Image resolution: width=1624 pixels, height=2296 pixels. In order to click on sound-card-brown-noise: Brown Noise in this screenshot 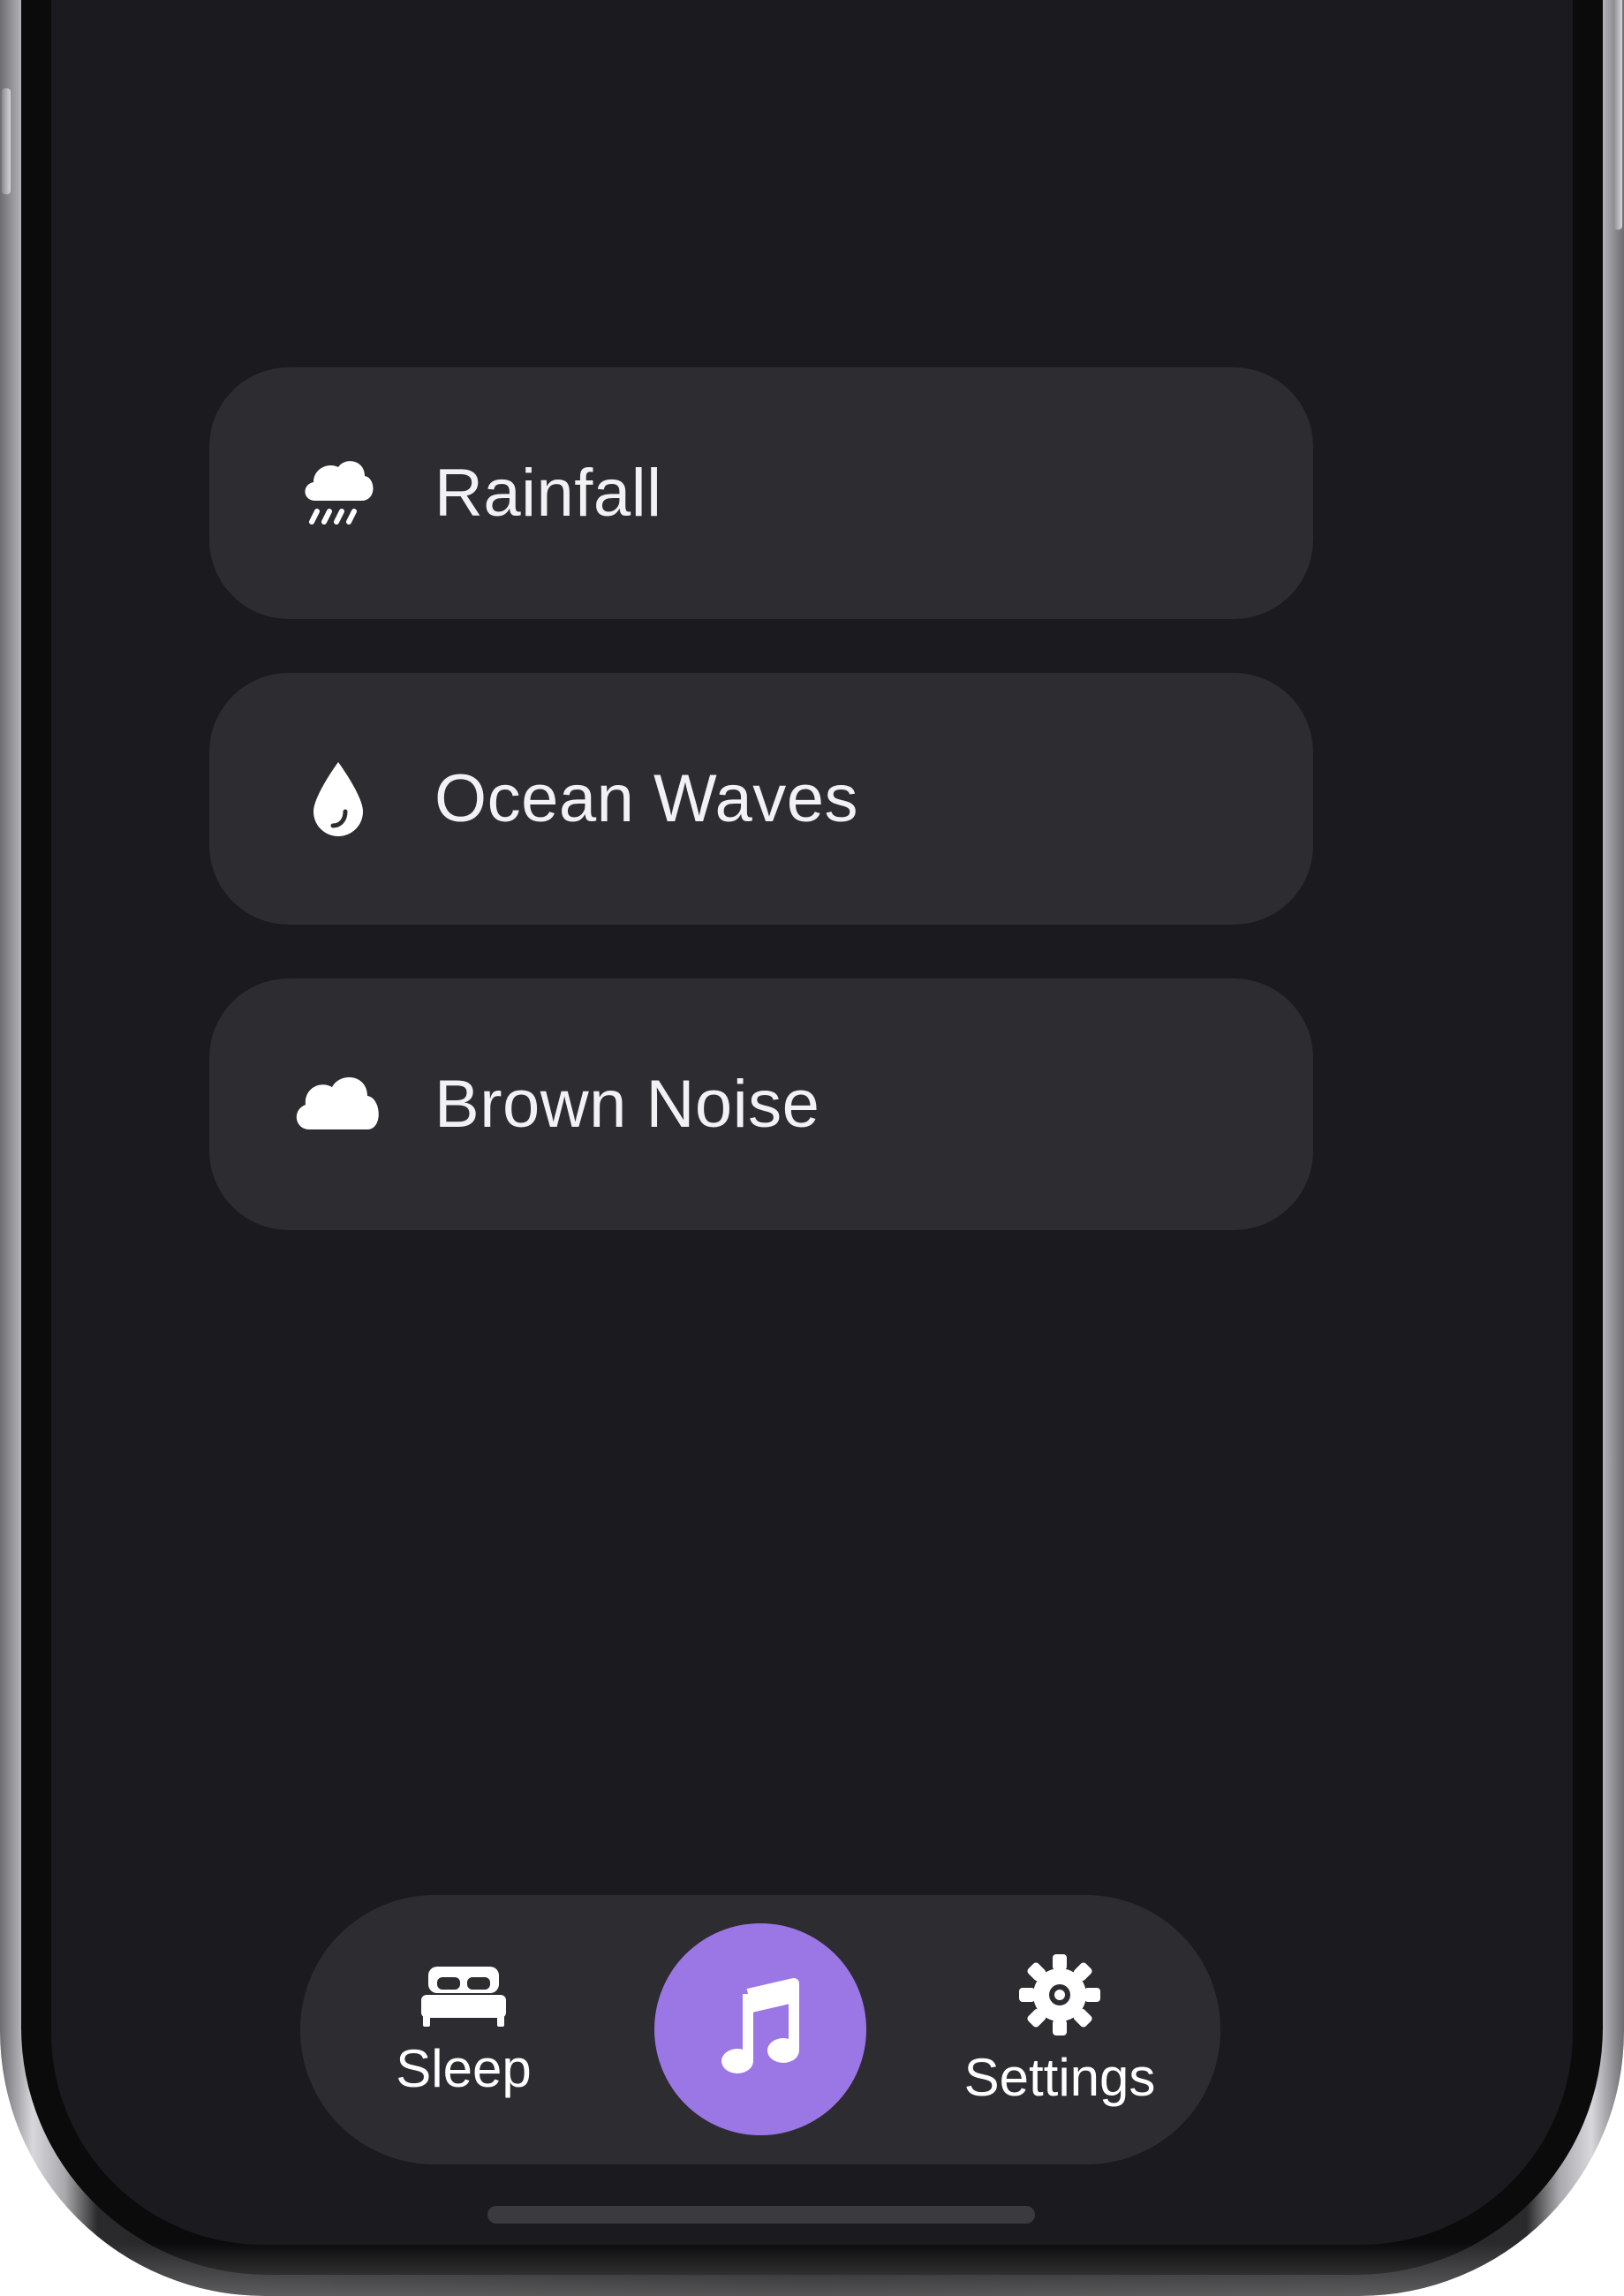, I will do `click(761, 1104)`.